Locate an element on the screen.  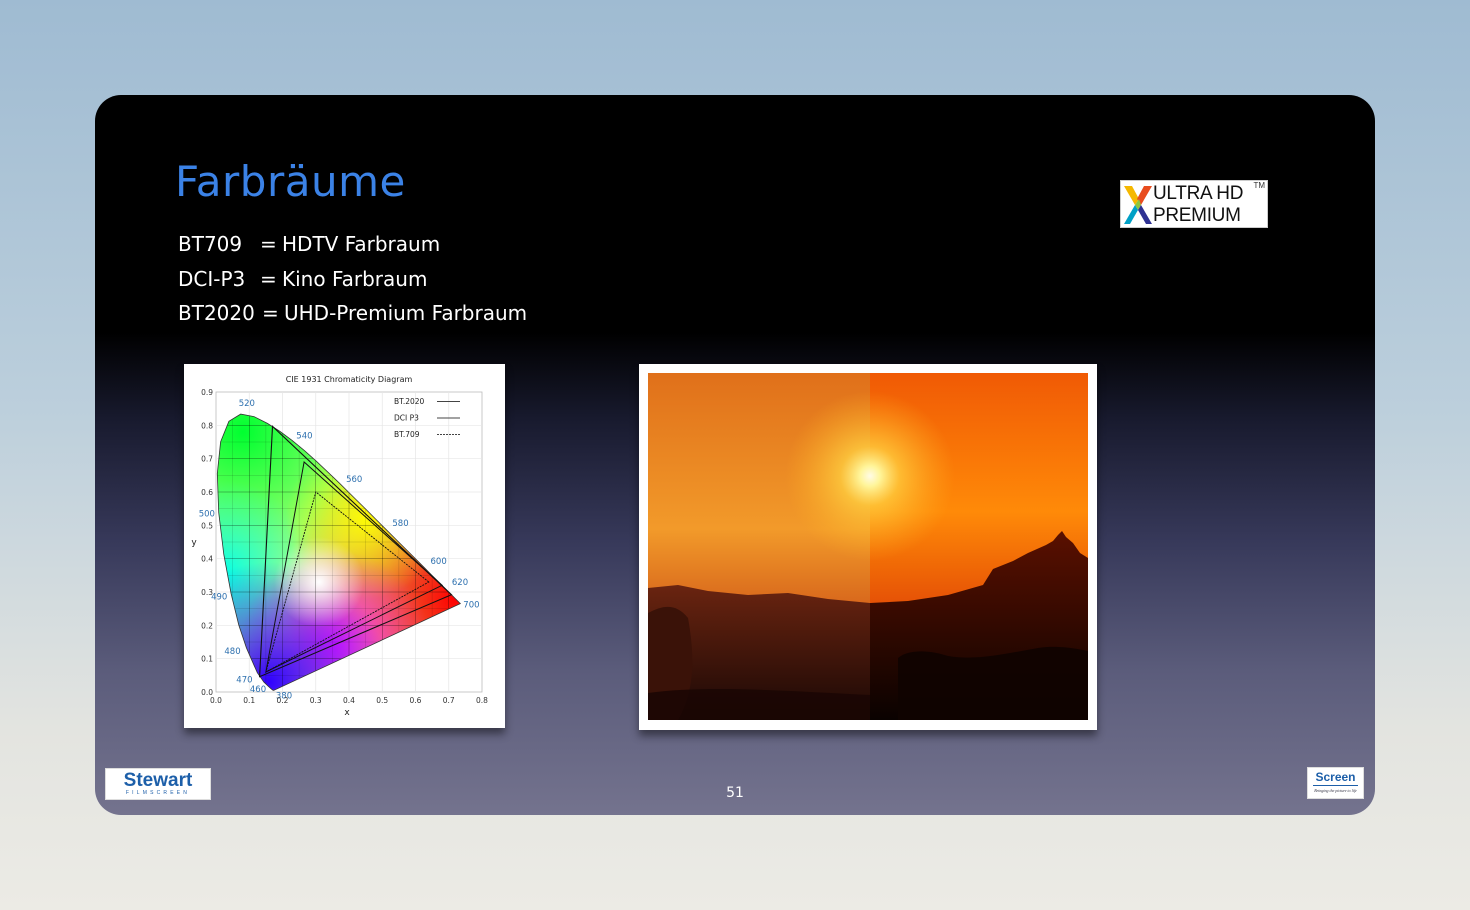
definition-row: DCI-P3 = Kino Farbraum is located at coordinates (352, 279).